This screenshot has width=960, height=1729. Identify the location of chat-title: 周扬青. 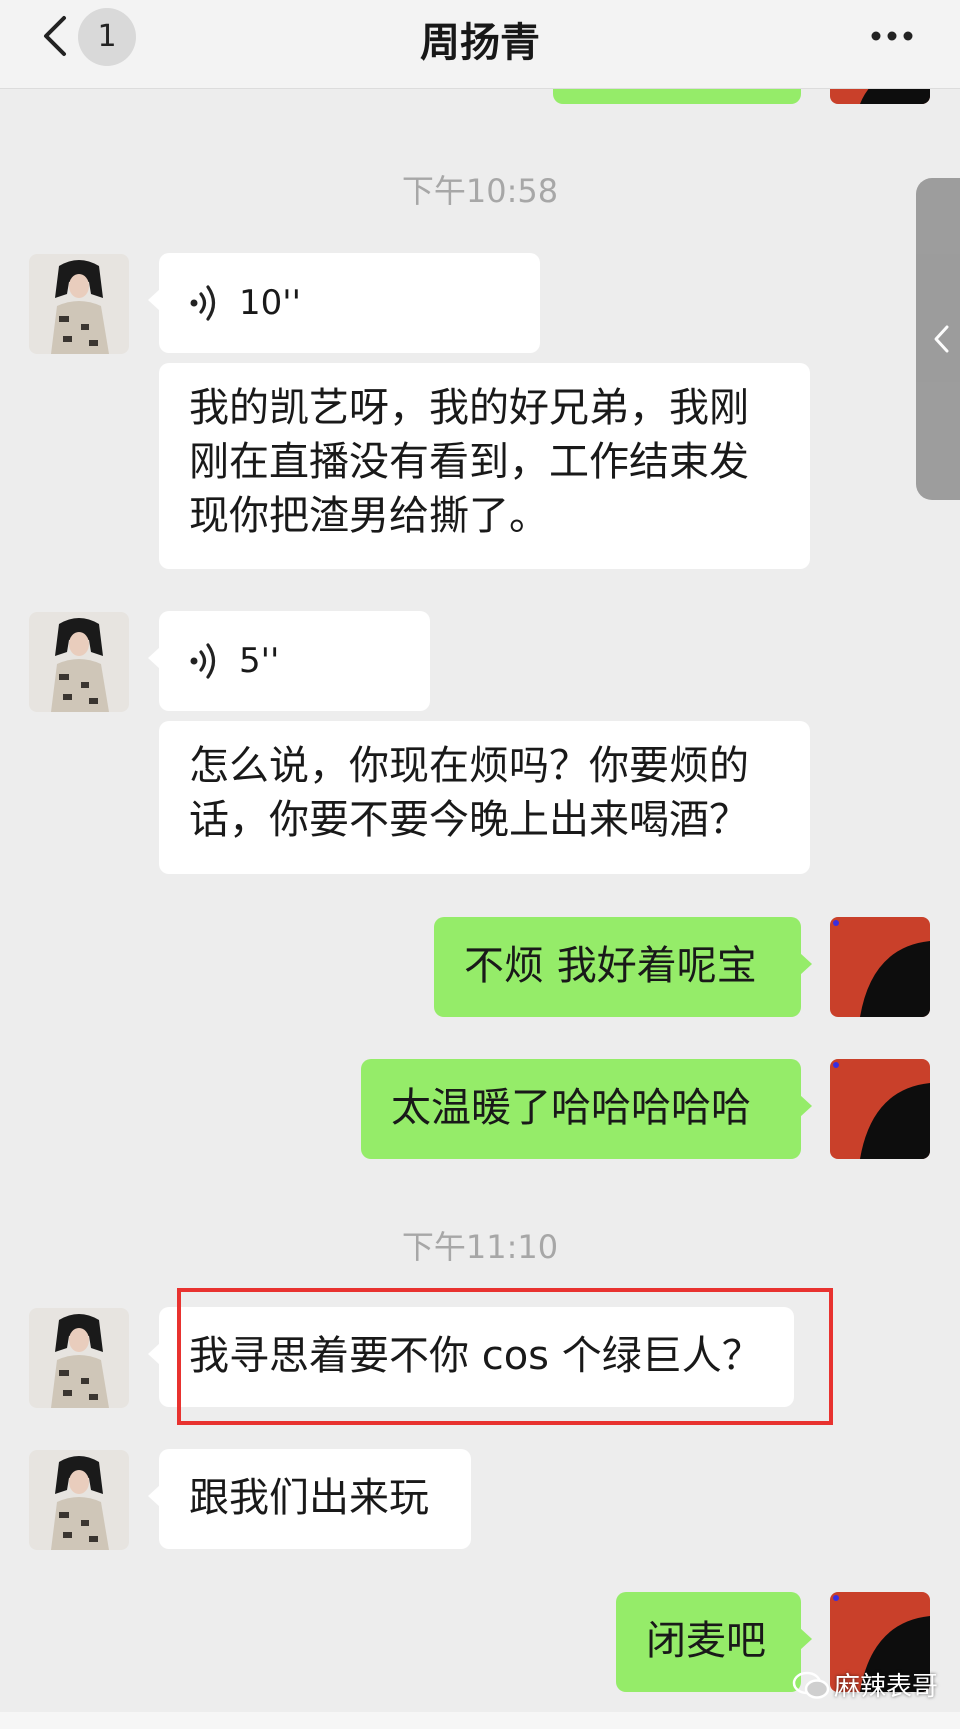
(480, 43).